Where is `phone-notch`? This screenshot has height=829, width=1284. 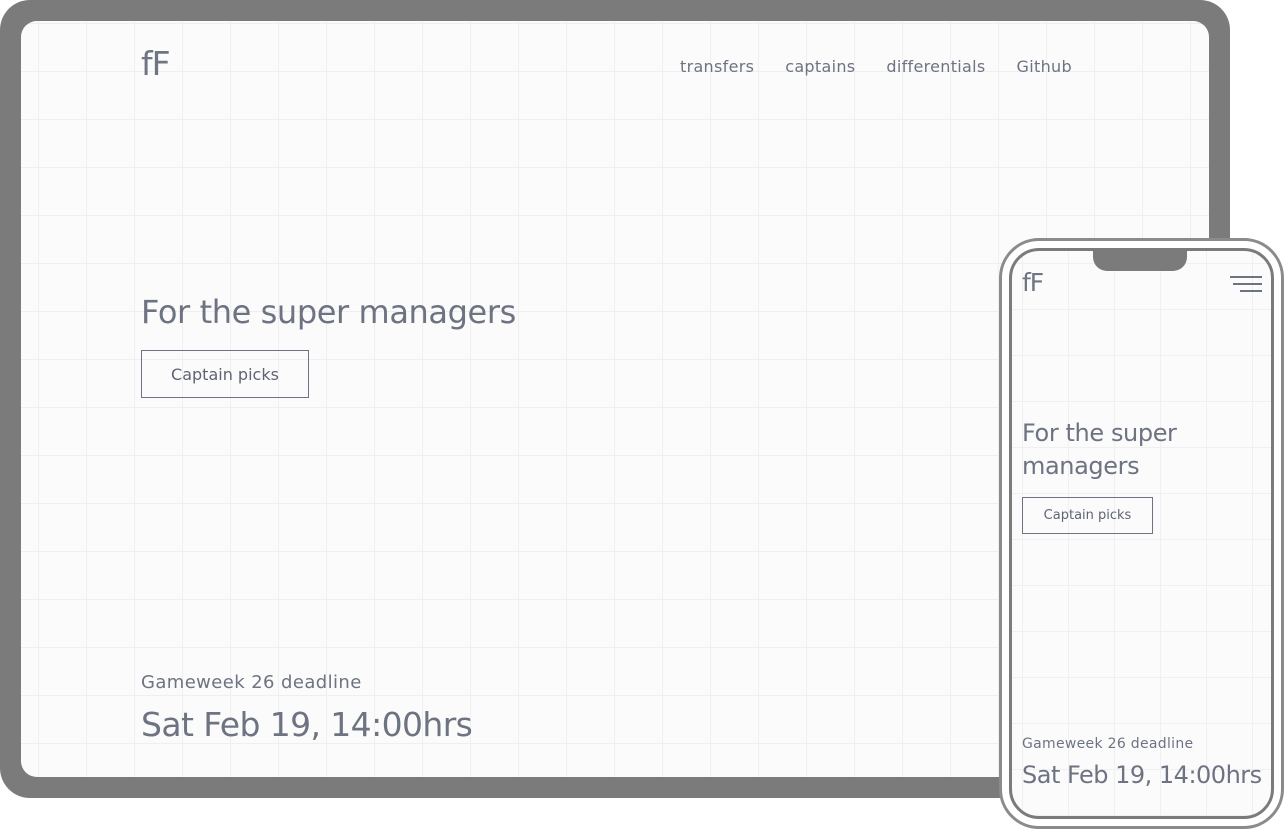 phone-notch is located at coordinates (1140, 261).